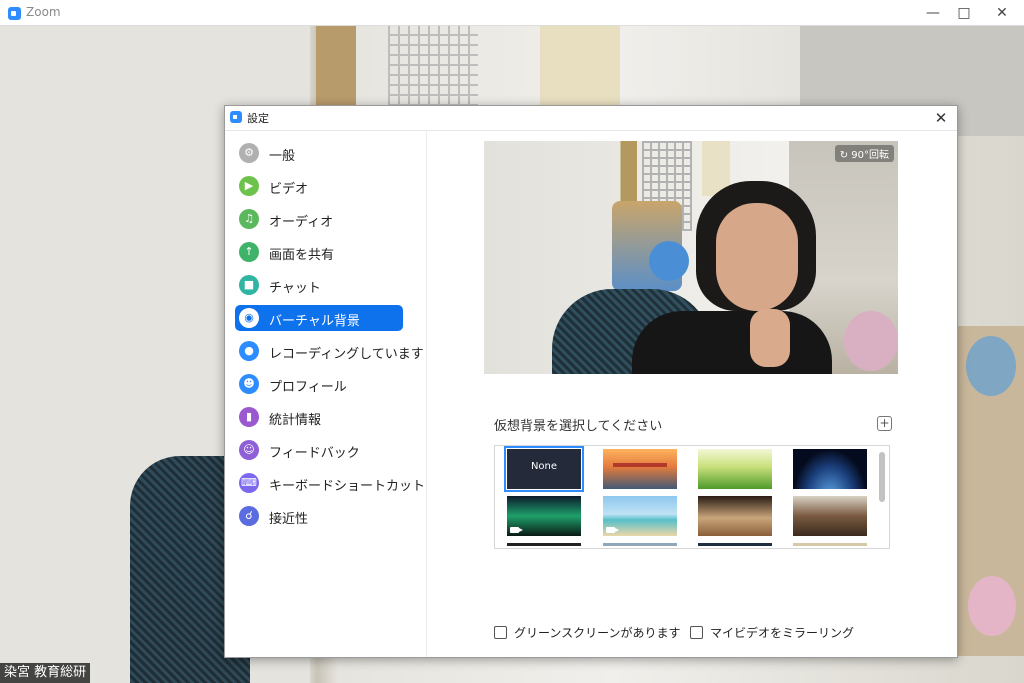 This screenshot has height=683, width=1024. What do you see at coordinates (282, 156) in the screenshot?
I see `sidebar-item-label: 一般` at bounding box center [282, 156].